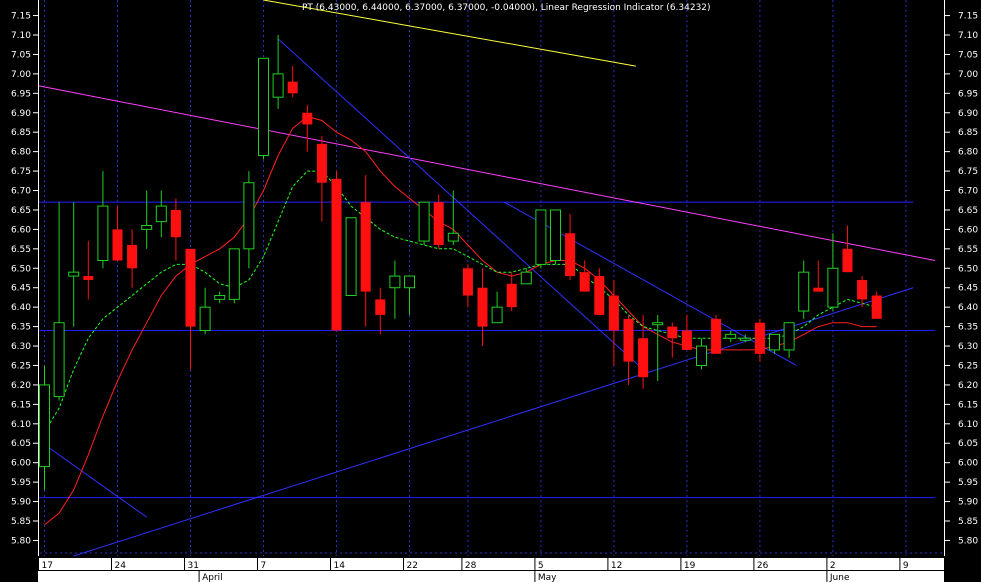 The height and width of the screenshot is (582, 981). Describe the element at coordinates (21, 347) in the screenshot. I see `y-tick-label-left: 6.30` at that location.